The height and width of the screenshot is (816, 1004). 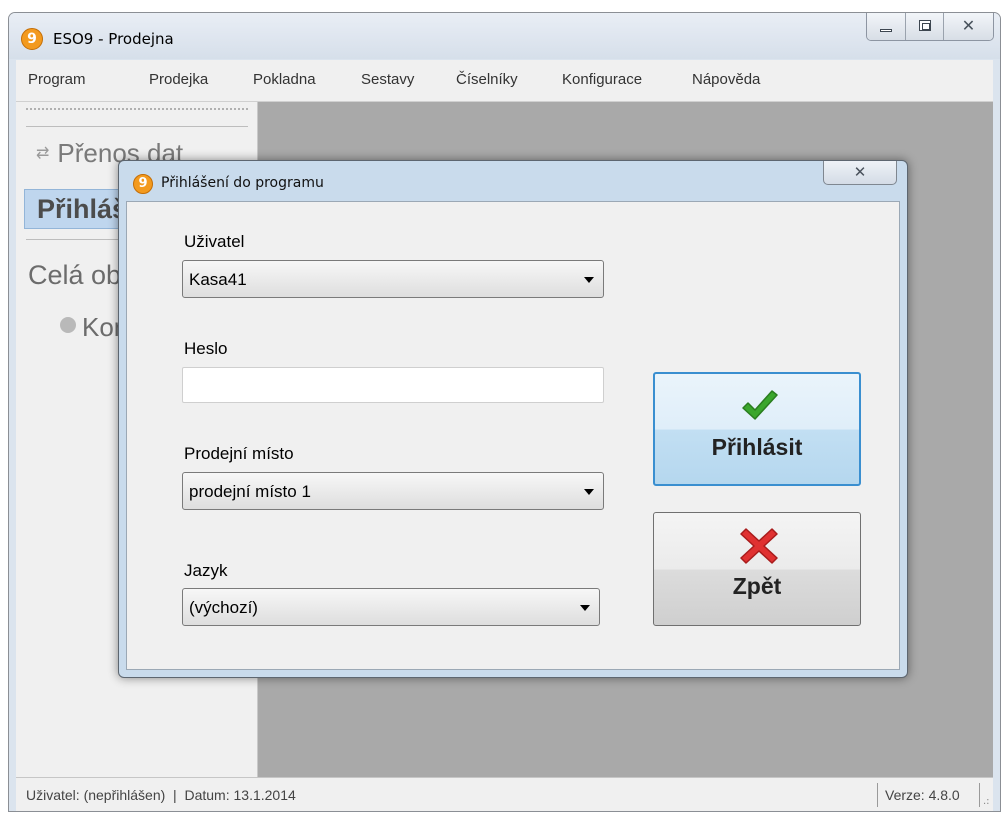 I want to click on login-button: Přihlásit, so click(x=757, y=429).